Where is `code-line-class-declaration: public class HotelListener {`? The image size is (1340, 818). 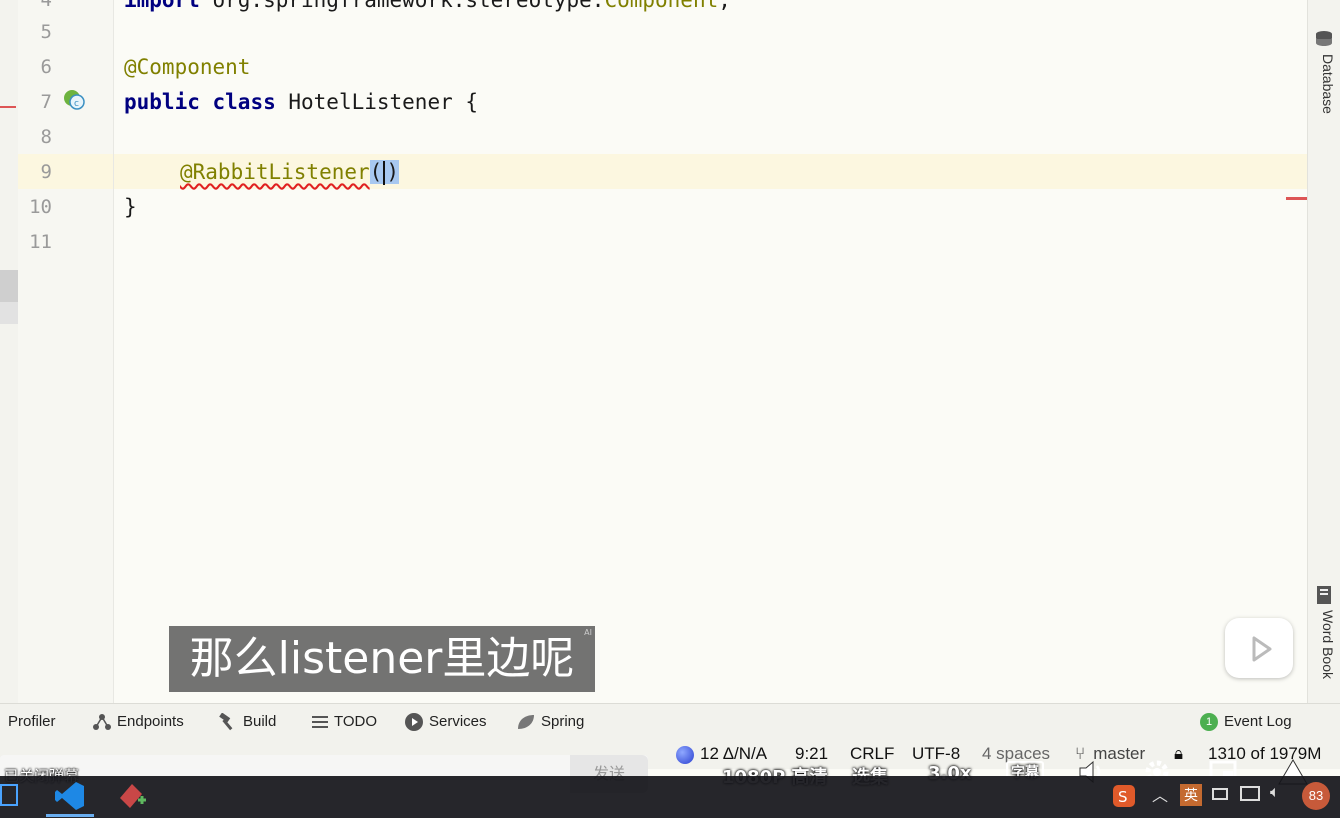 code-line-class-declaration: public class HotelListener { is located at coordinates (301, 102).